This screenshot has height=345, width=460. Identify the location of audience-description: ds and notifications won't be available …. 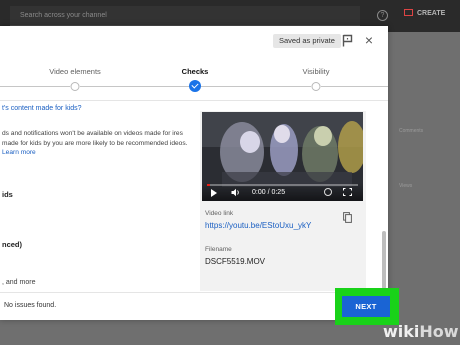
(97, 143).